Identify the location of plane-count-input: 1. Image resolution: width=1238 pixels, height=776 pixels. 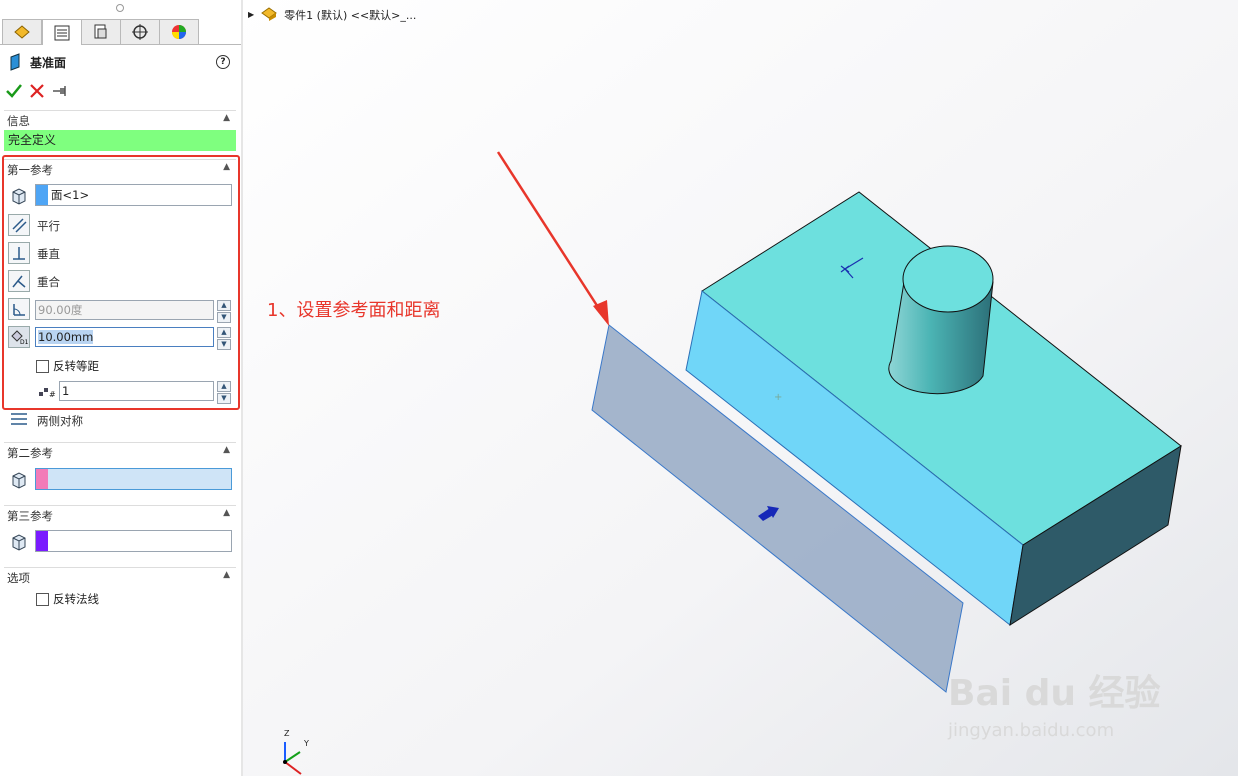
(136, 391).